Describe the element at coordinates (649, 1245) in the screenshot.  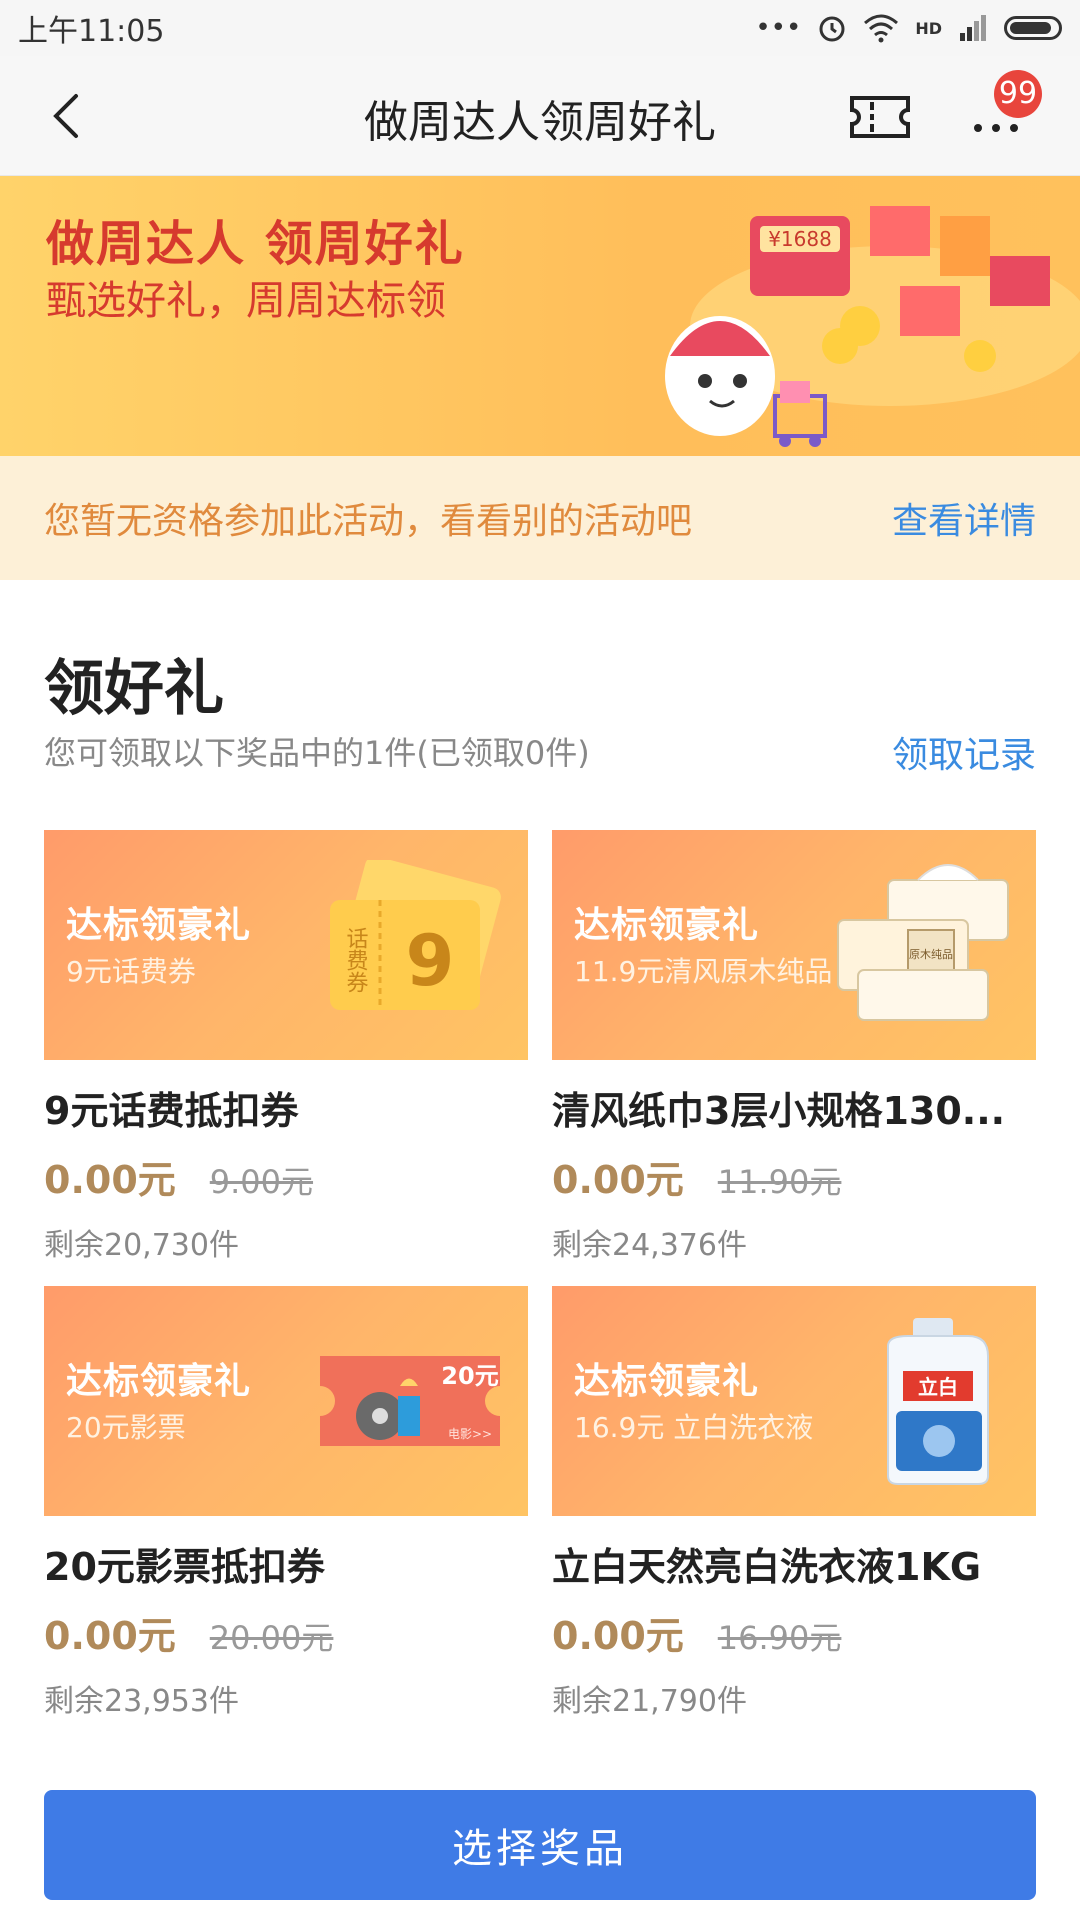
I see `prize-remaining: 剩余24,376件` at that location.